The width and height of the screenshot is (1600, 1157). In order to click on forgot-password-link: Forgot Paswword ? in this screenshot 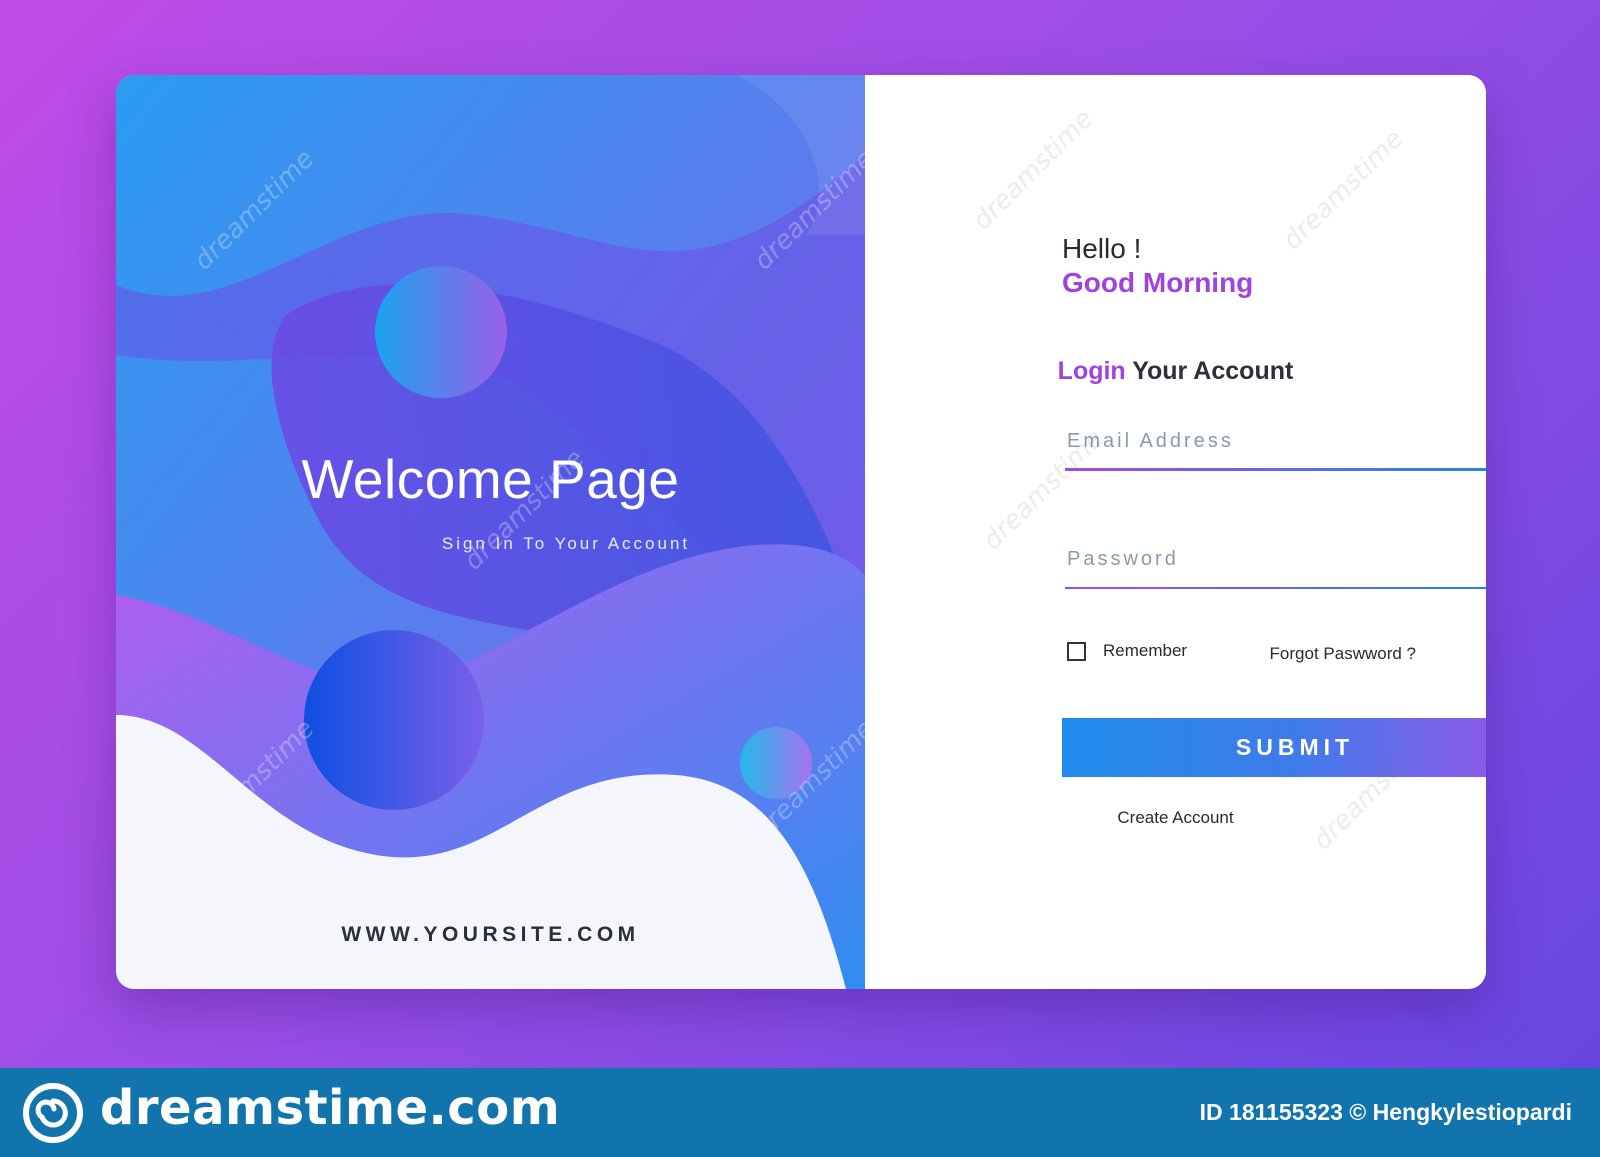, I will do `click(1343, 654)`.